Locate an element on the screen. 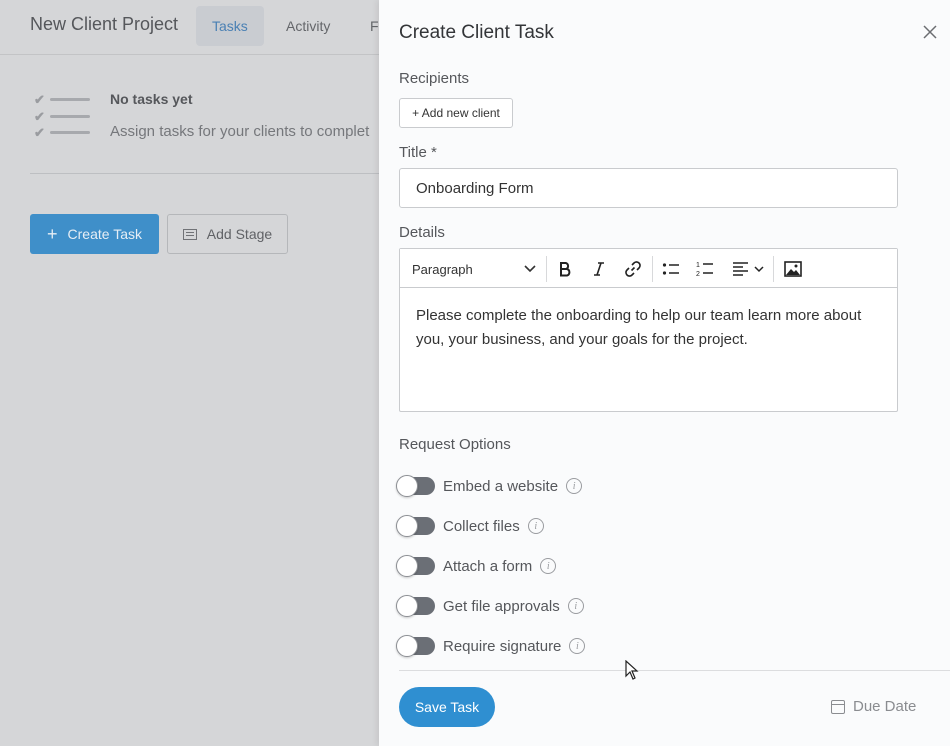 This screenshot has height=746, width=950. option-embed-website: Embed a website i is located at coordinates (489, 486).